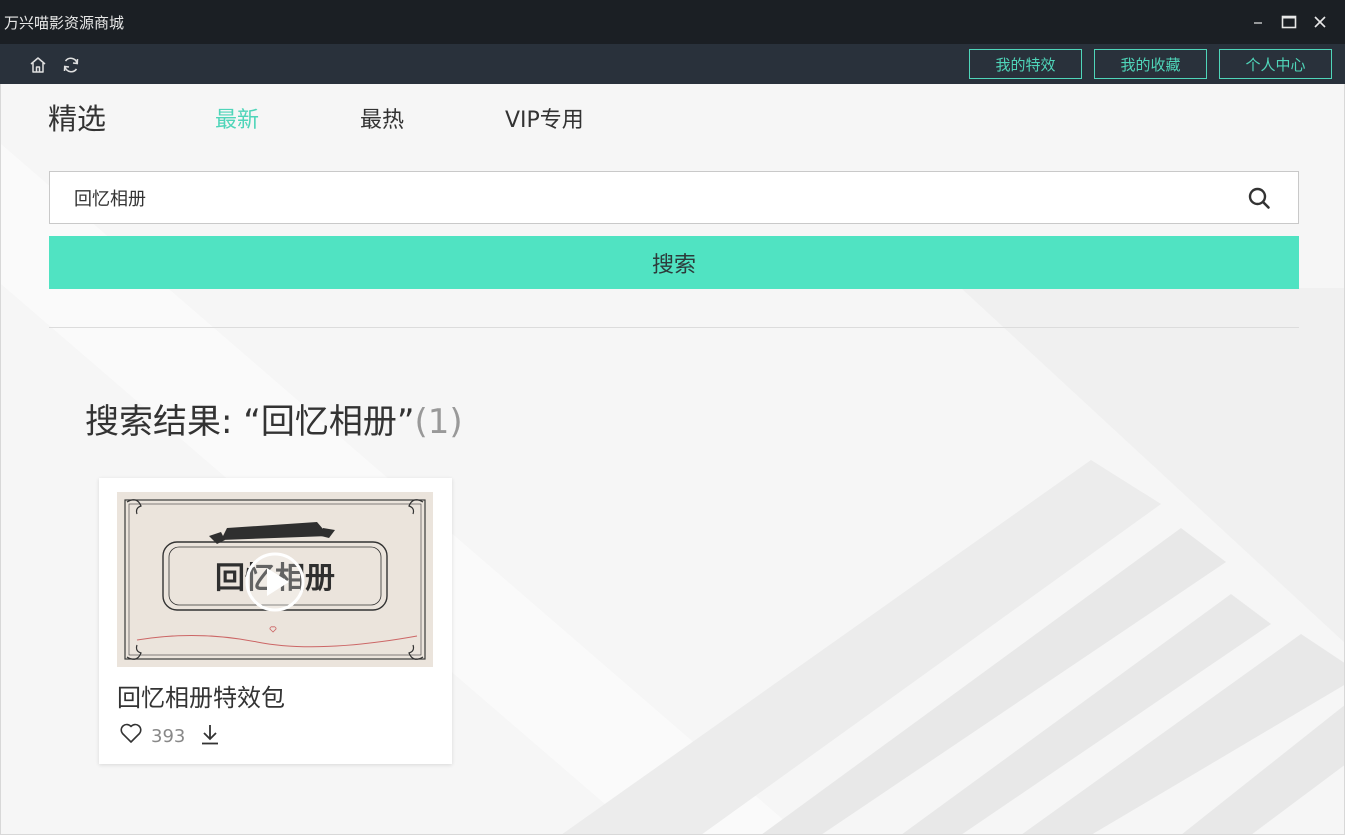  What do you see at coordinates (1320, 22) in the screenshot?
I see `close-button` at bounding box center [1320, 22].